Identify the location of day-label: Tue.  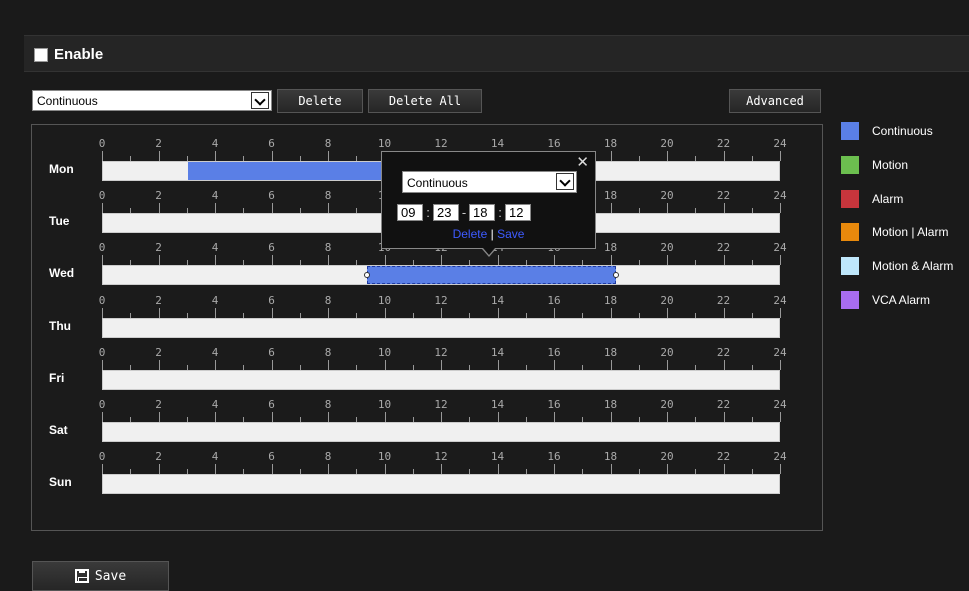
(59, 221).